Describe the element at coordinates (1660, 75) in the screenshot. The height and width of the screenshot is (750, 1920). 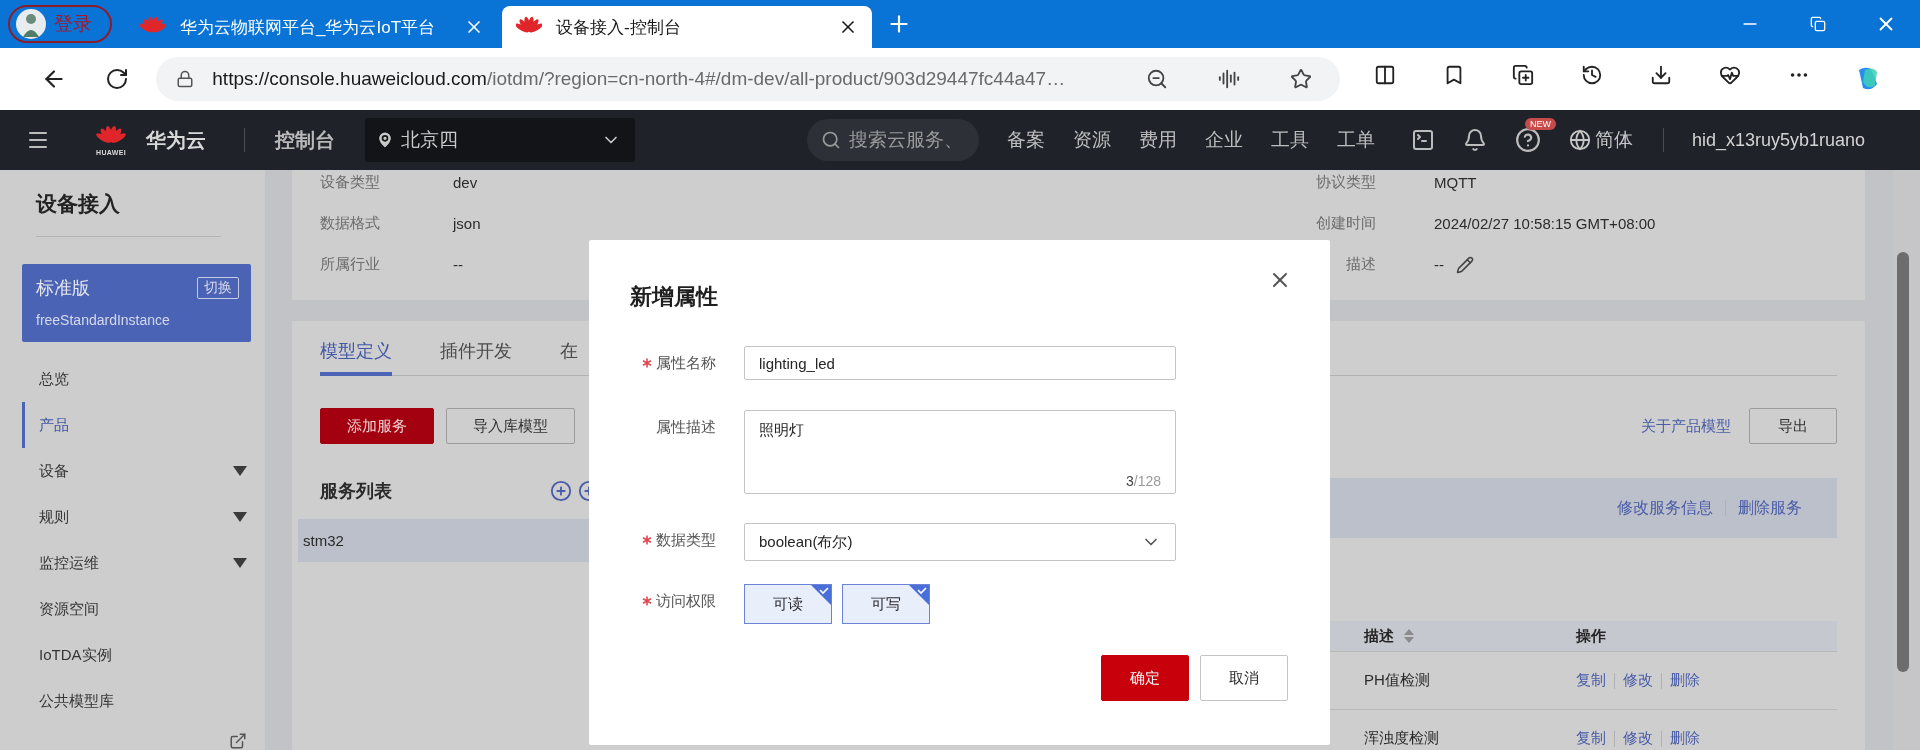
I see `download-icon` at that location.